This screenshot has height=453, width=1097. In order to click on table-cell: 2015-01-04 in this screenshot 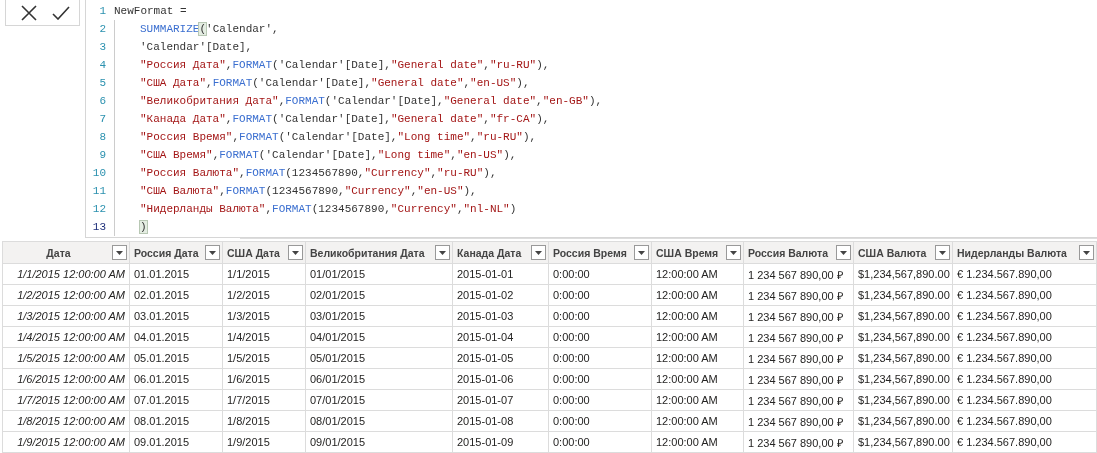, I will do `click(500, 337)`.